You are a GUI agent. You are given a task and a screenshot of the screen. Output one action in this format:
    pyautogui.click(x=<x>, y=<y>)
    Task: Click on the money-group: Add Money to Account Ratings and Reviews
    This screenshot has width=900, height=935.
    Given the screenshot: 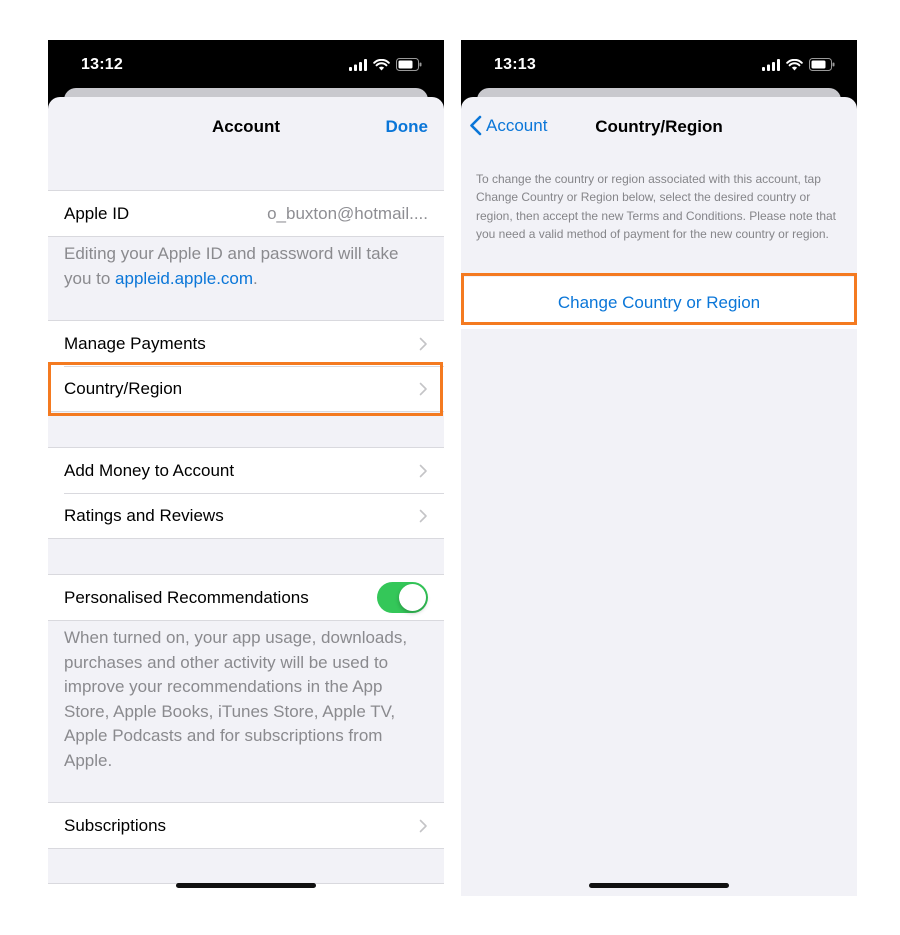 What is the action you would take?
    pyautogui.click(x=246, y=493)
    